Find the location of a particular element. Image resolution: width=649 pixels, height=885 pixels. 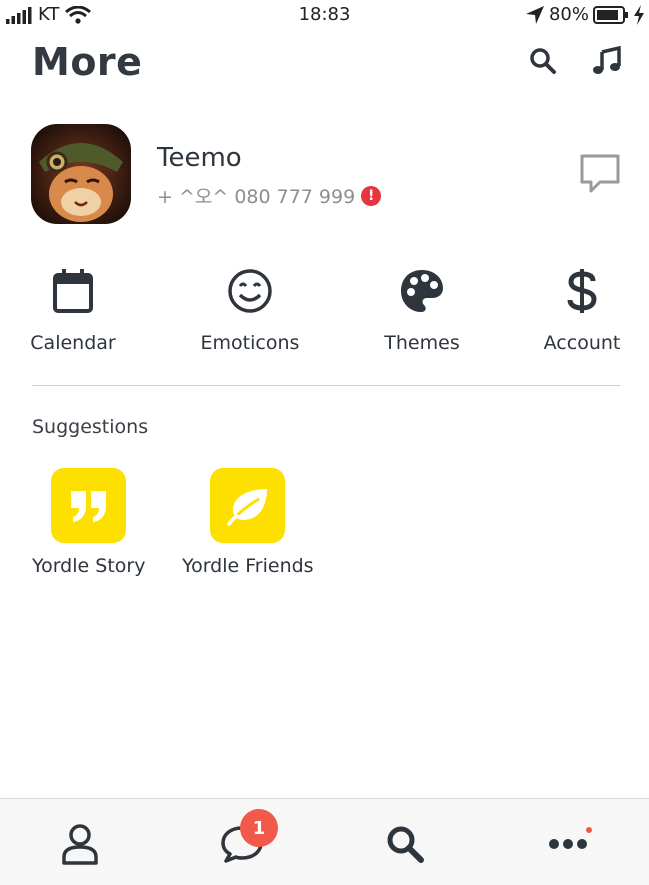

calendar-button: Calendar is located at coordinates (73, 308).